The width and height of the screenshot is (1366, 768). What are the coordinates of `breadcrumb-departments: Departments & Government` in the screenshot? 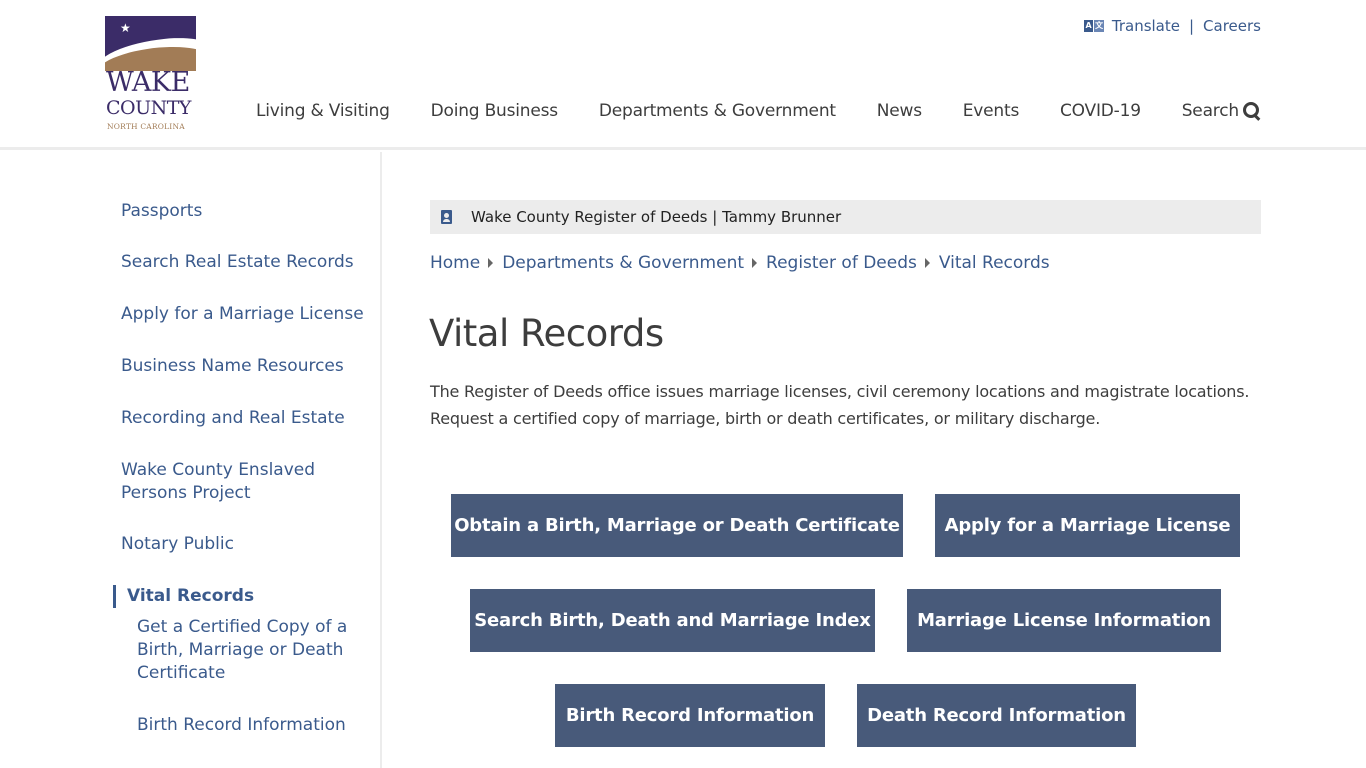 It's located at (623, 263).